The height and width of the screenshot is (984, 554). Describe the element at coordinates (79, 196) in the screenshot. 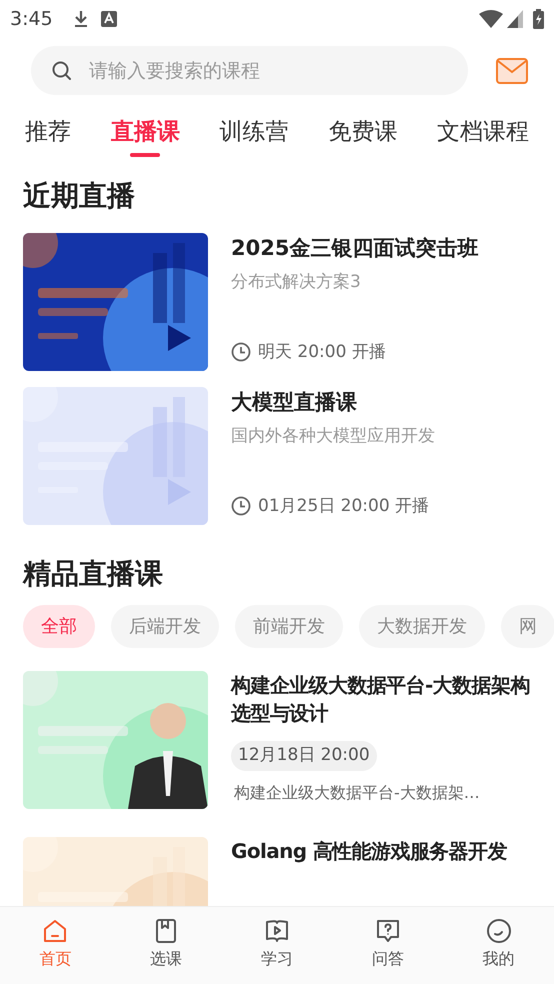

I see `section-heading: 近期直播` at that location.